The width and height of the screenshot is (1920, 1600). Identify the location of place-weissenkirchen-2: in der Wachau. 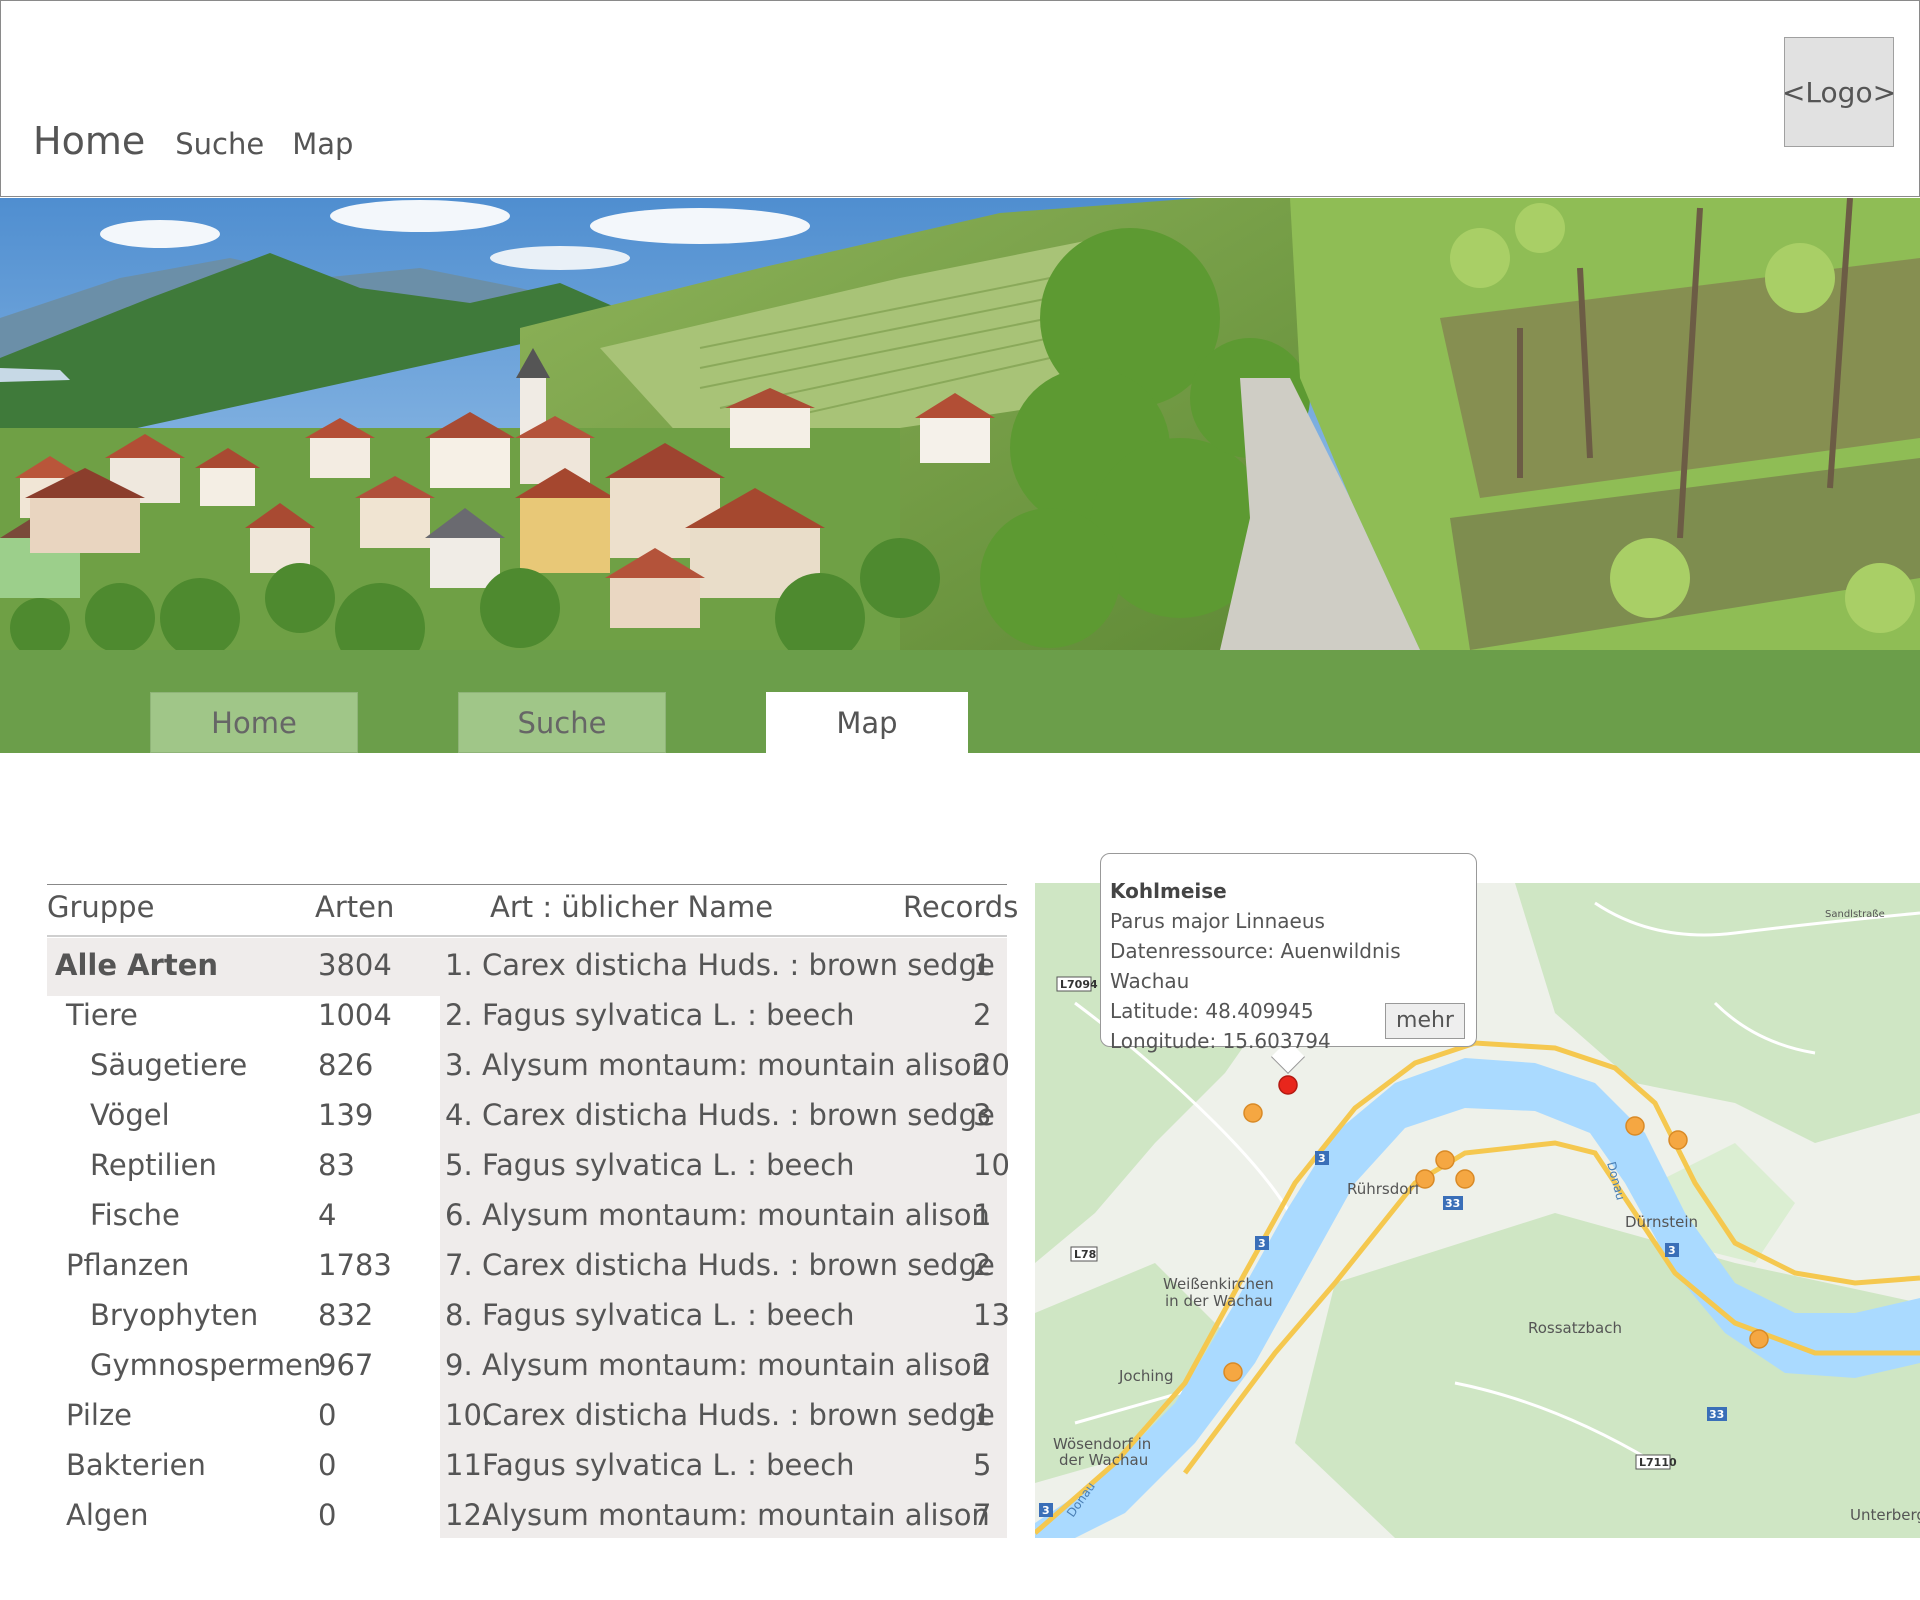
(1219, 1301).